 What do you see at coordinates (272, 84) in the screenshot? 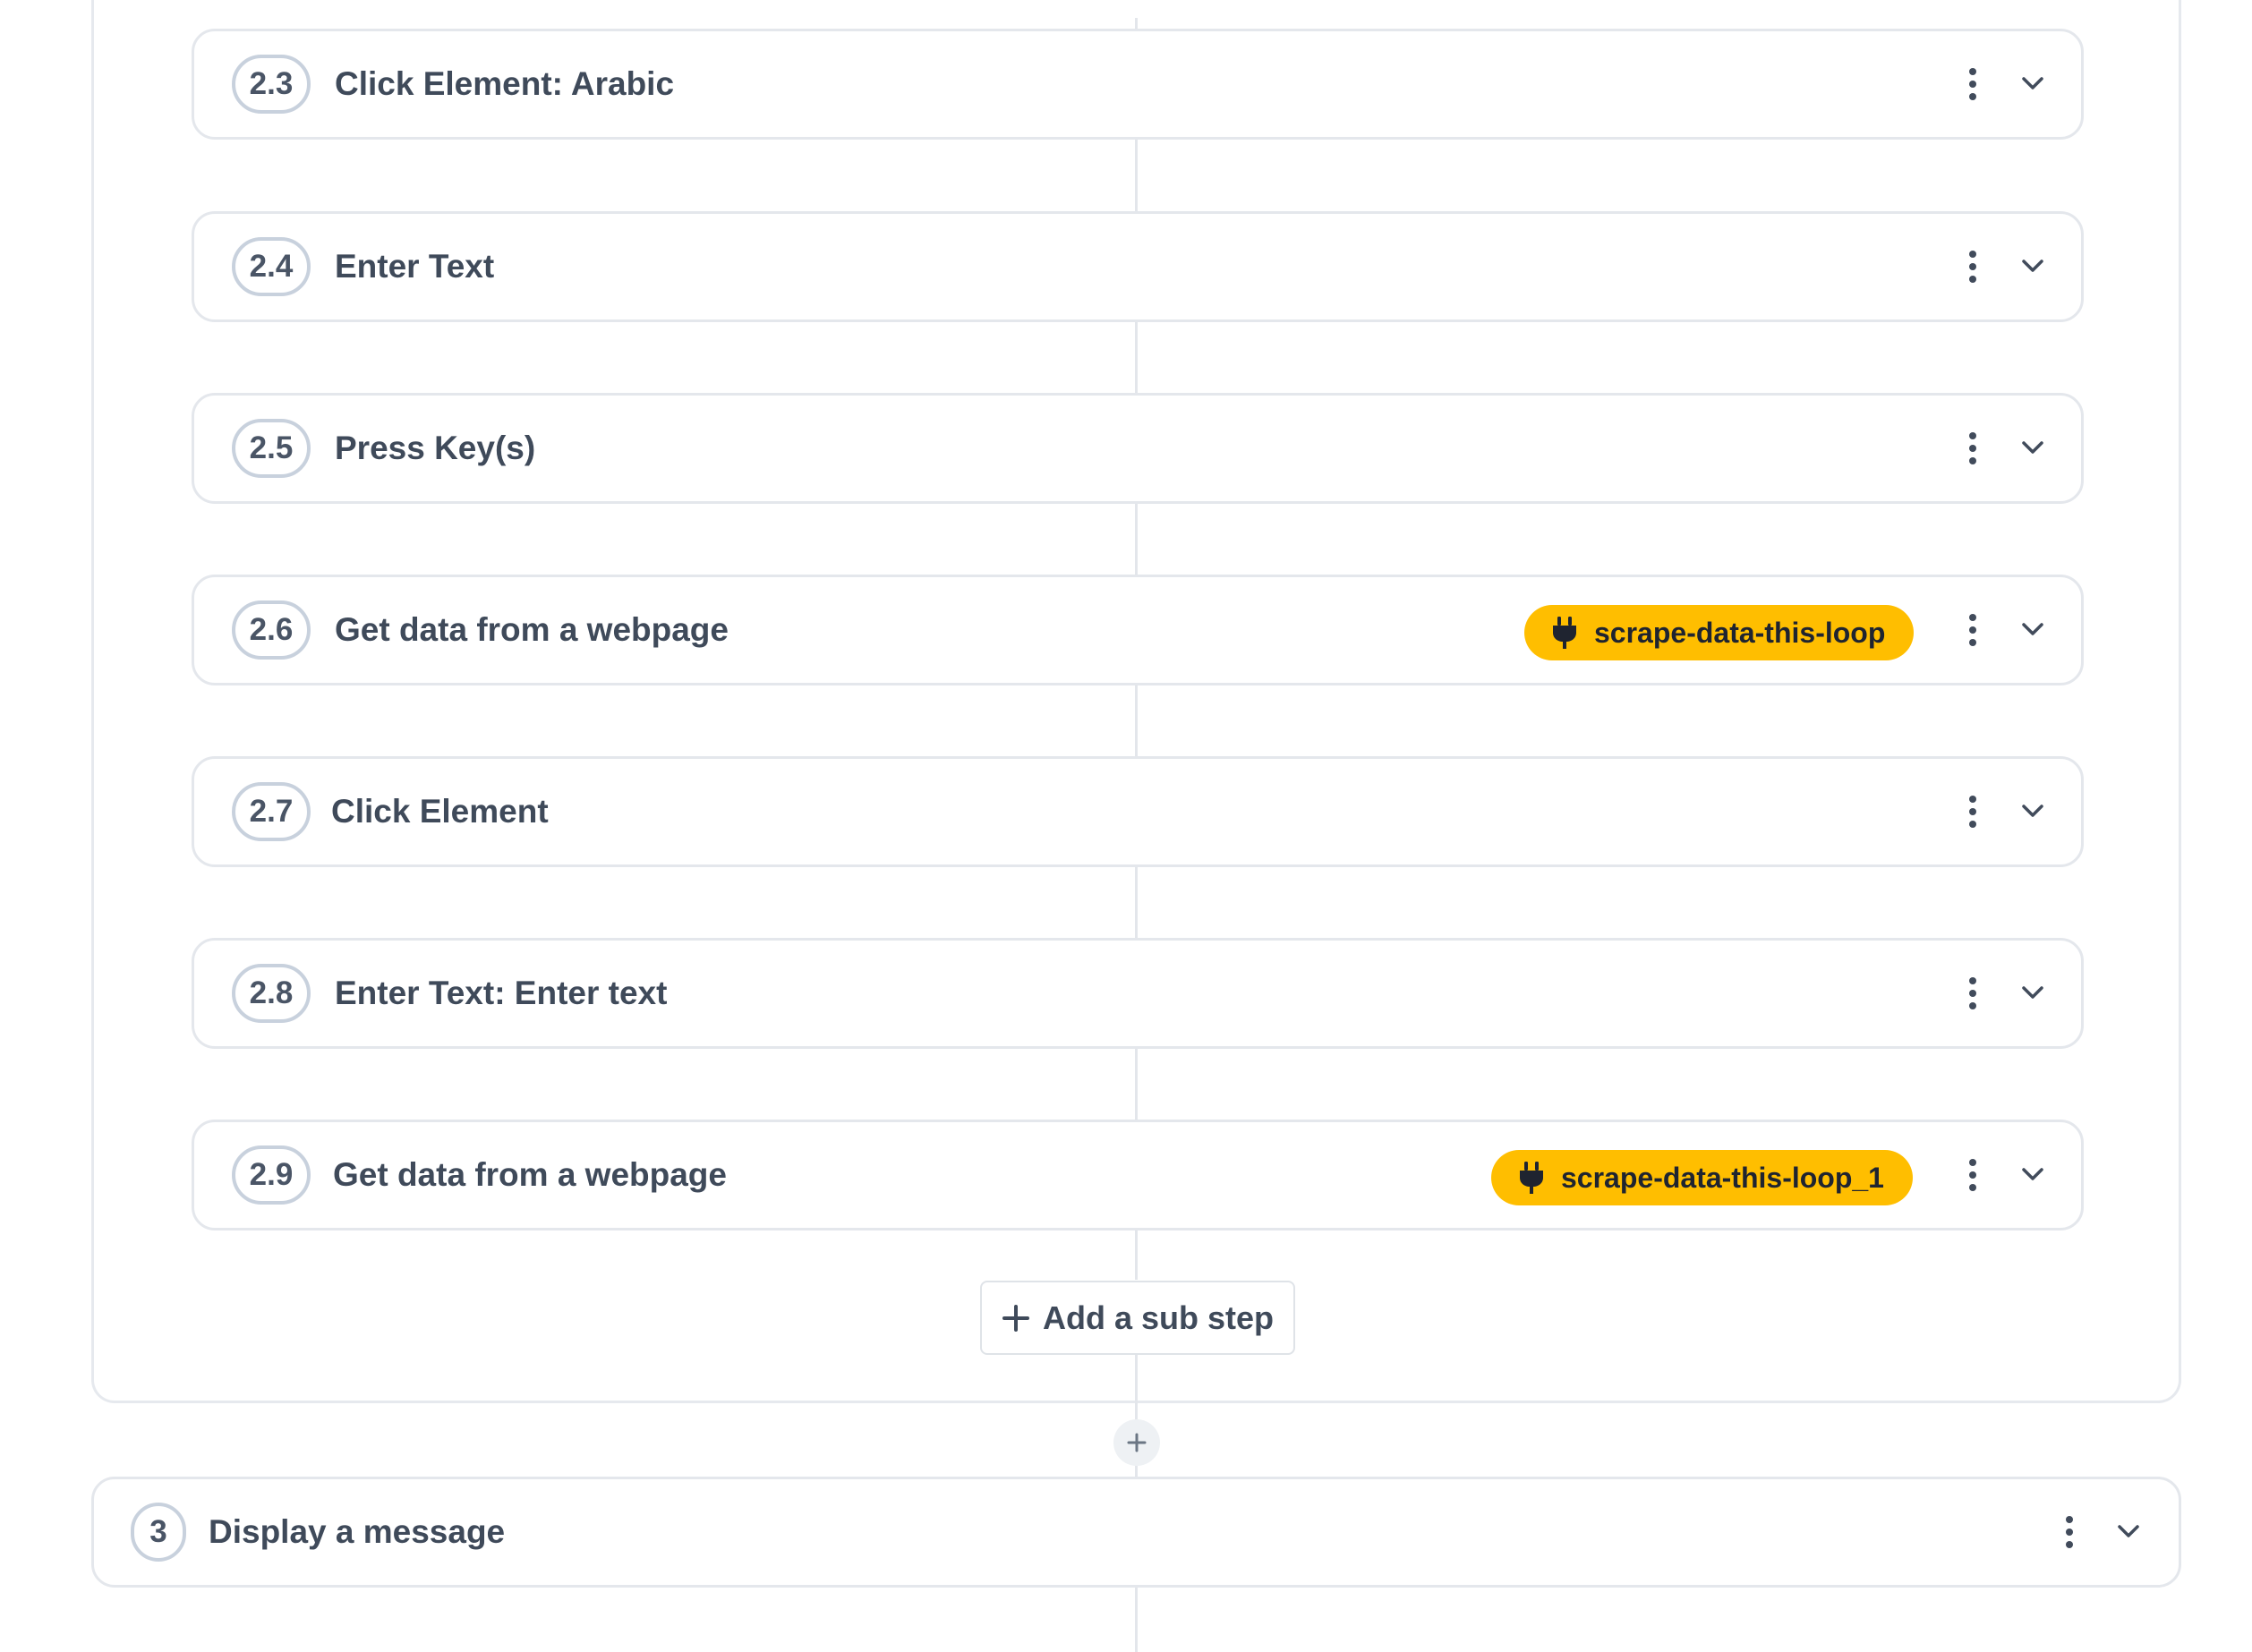
I see `step-number-badge: 2.3` at bounding box center [272, 84].